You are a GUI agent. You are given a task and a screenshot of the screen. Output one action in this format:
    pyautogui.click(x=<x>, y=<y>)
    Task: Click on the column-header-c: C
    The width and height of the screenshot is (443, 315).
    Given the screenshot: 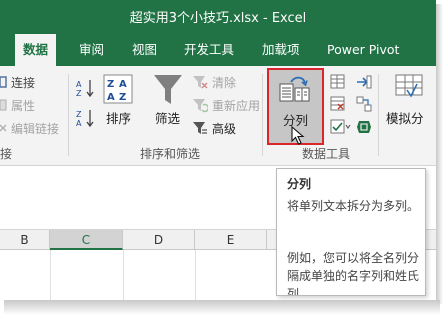 What is the action you would take?
    pyautogui.click(x=86, y=240)
    